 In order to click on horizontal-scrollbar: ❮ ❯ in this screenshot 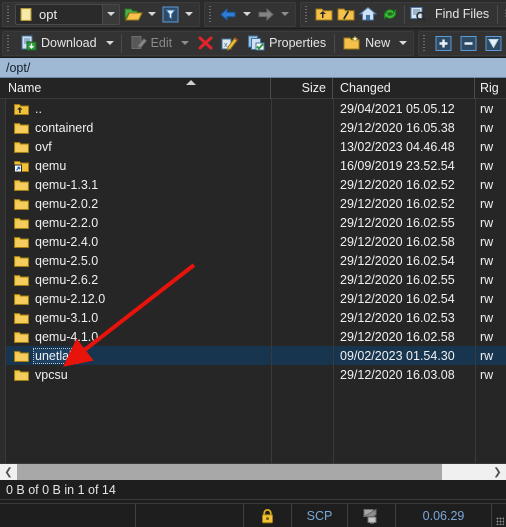, I will do `click(253, 471)`.